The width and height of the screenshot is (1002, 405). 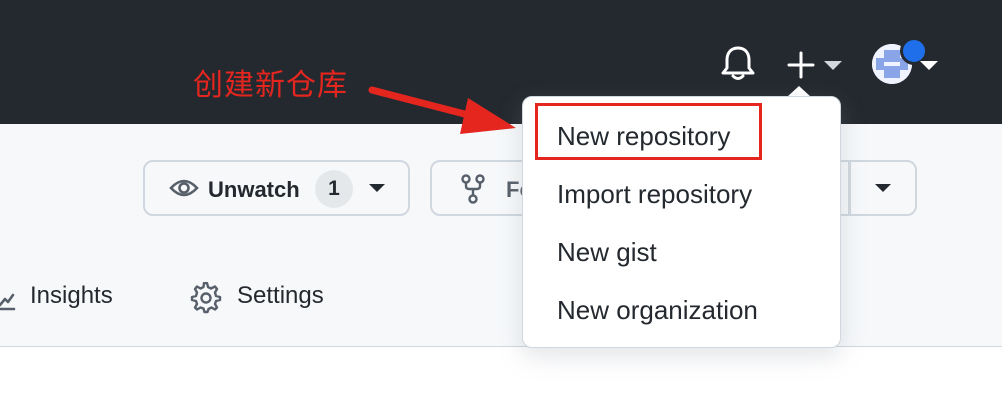 I want to click on annotation-label: 创建新仓库, so click(x=270, y=85).